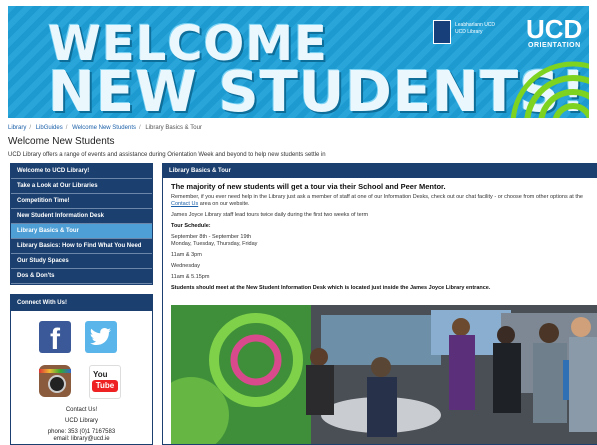 This screenshot has height=445, width=597. What do you see at coordinates (61, 141) in the screenshot?
I see `page-title: Welcome New Students` at bounding box center [61, 141].